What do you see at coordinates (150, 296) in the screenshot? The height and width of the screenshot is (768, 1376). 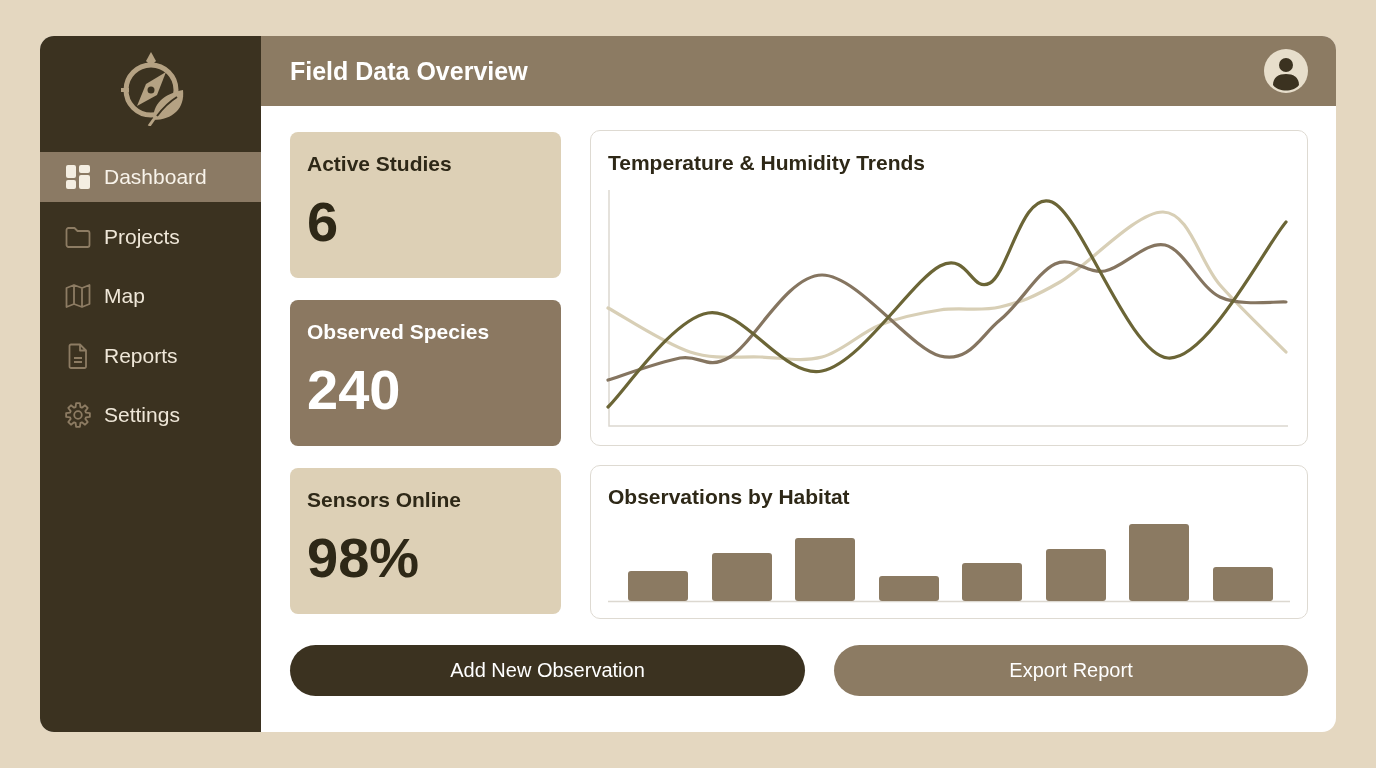 I see `nav-item: Map` at bounding box center [150, 296].